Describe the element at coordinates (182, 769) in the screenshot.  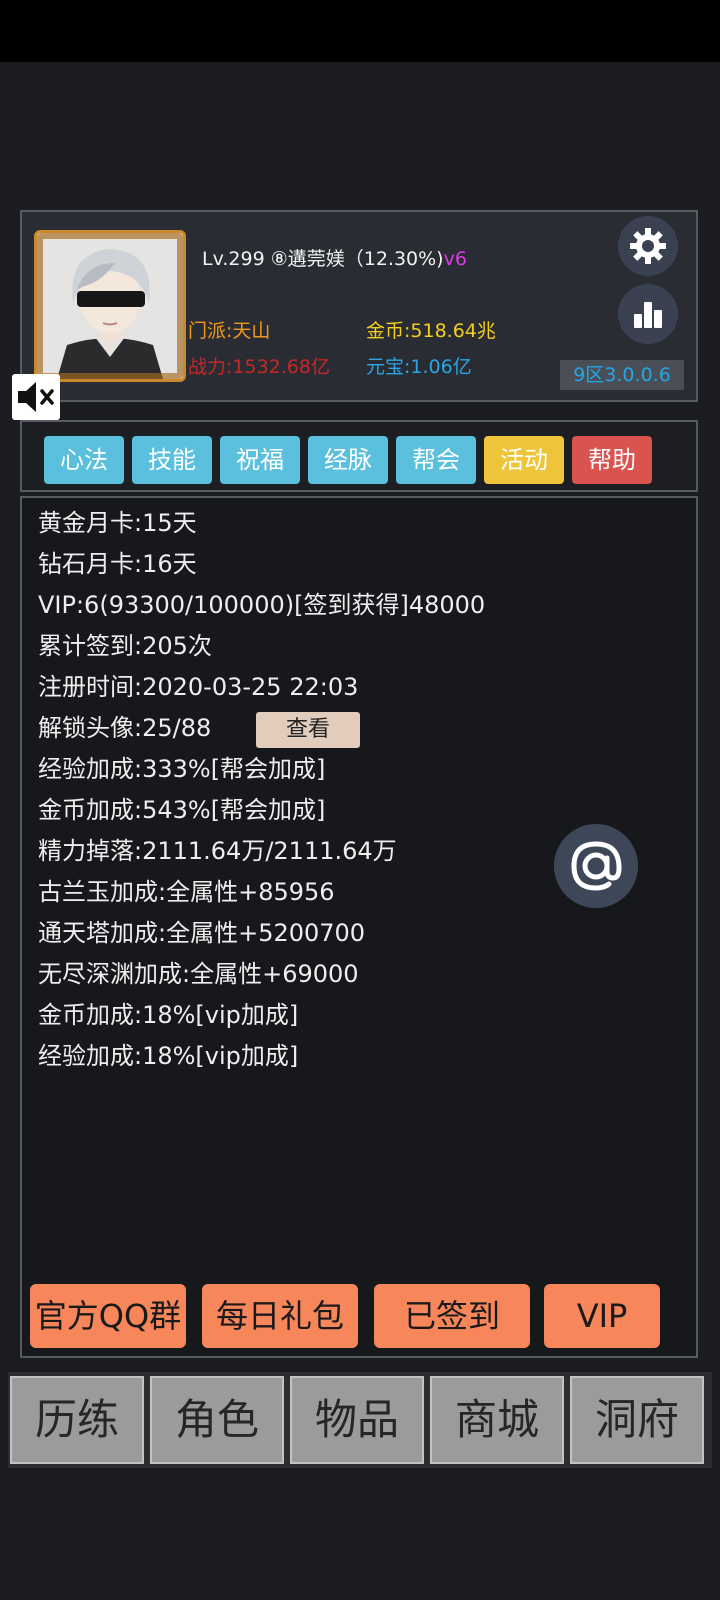
I see `info-line-exp-bonus-guild: 经验加成:333%[帮会加成]` at that location.